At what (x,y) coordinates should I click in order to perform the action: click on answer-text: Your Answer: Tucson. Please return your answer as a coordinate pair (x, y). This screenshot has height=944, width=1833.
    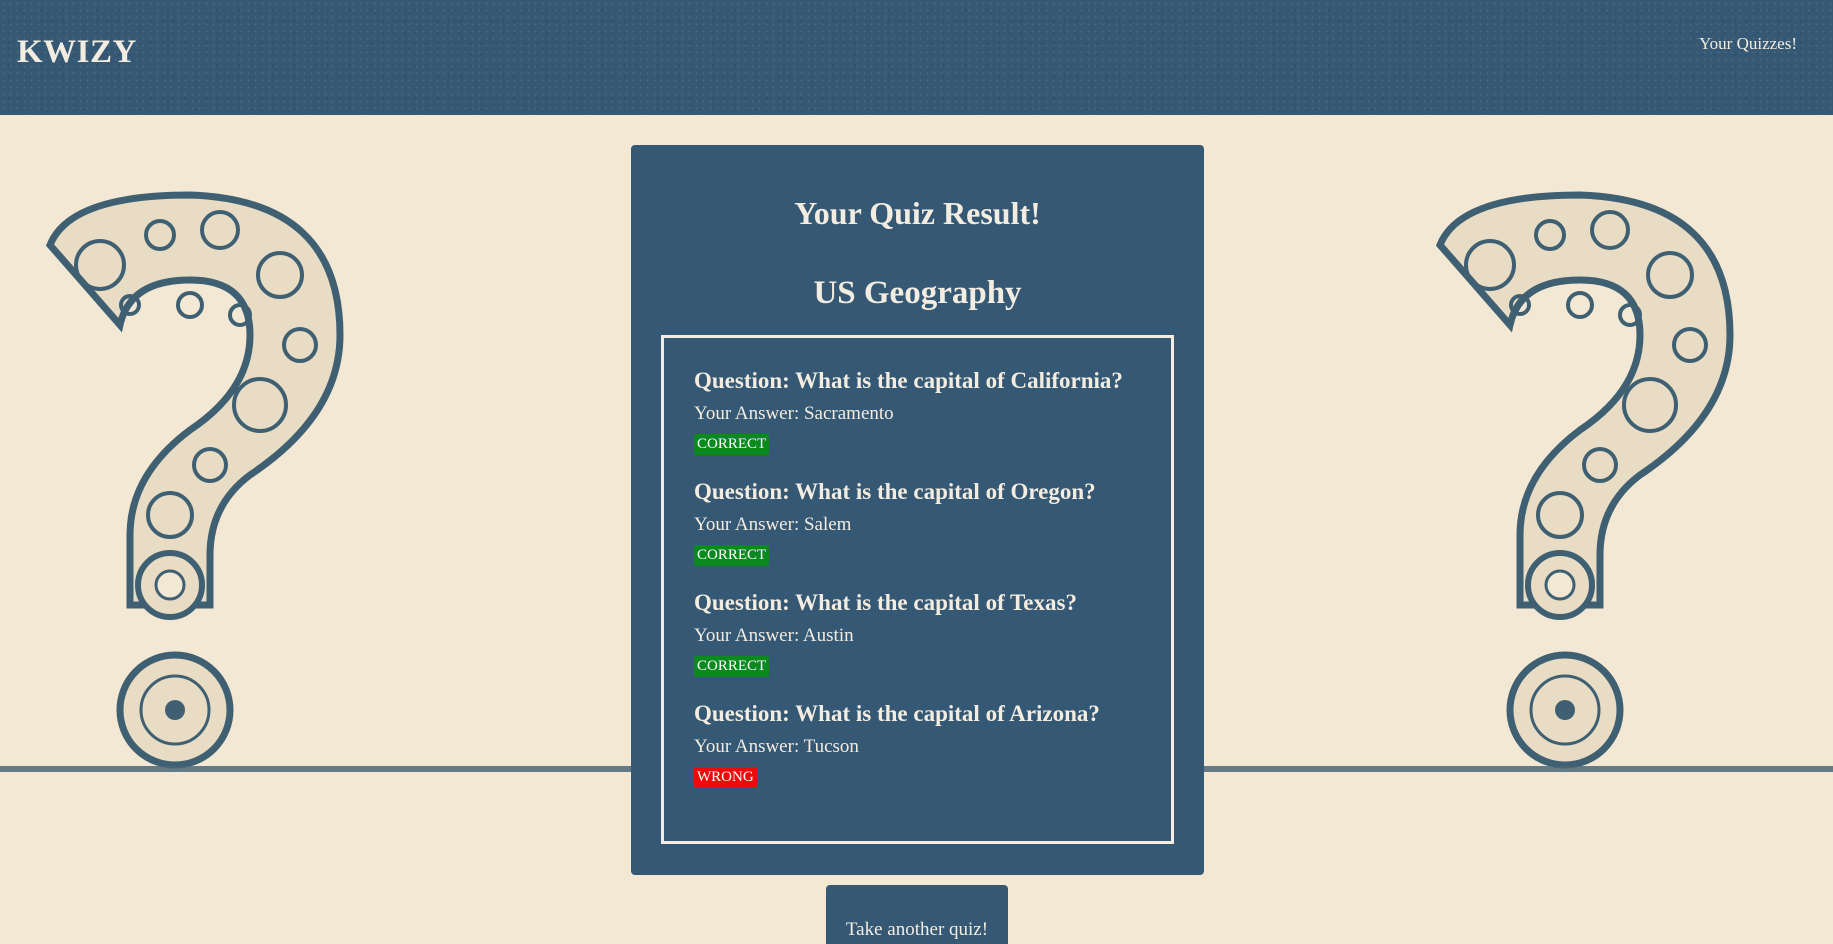
    Looking at the image, I should click on (776, 746).